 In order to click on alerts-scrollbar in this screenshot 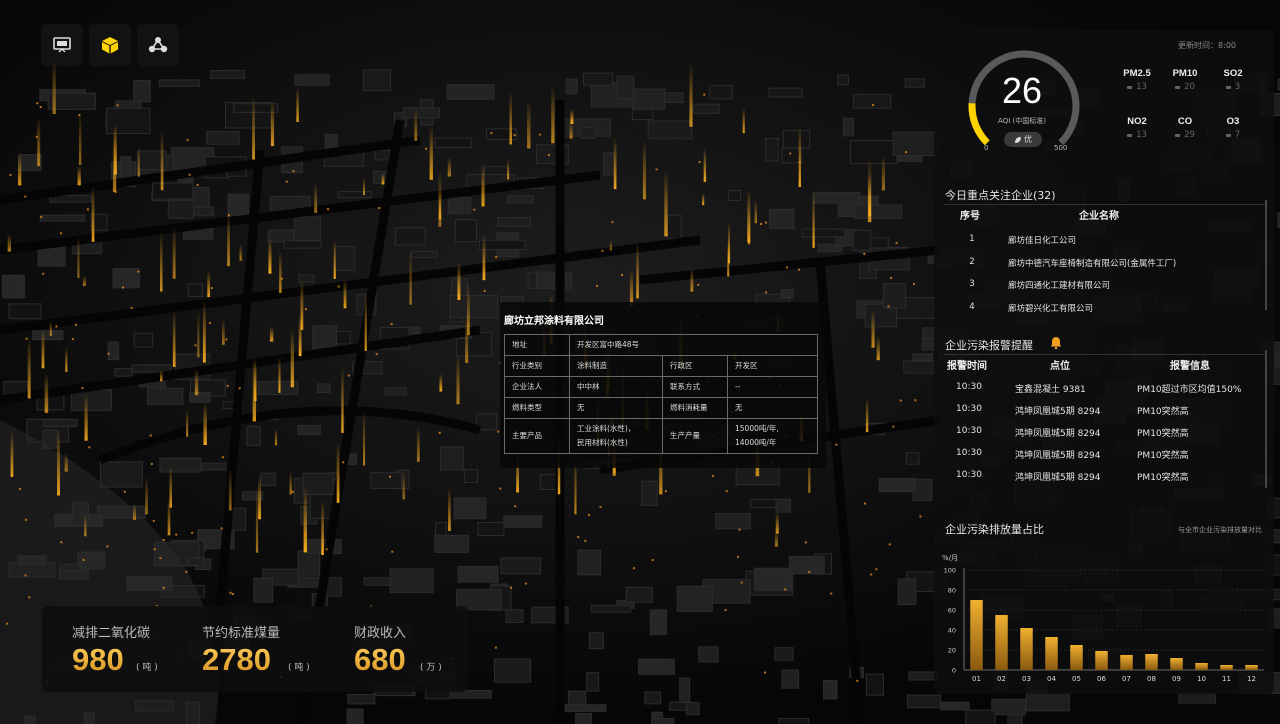, I will do `click(1266, 419)`.